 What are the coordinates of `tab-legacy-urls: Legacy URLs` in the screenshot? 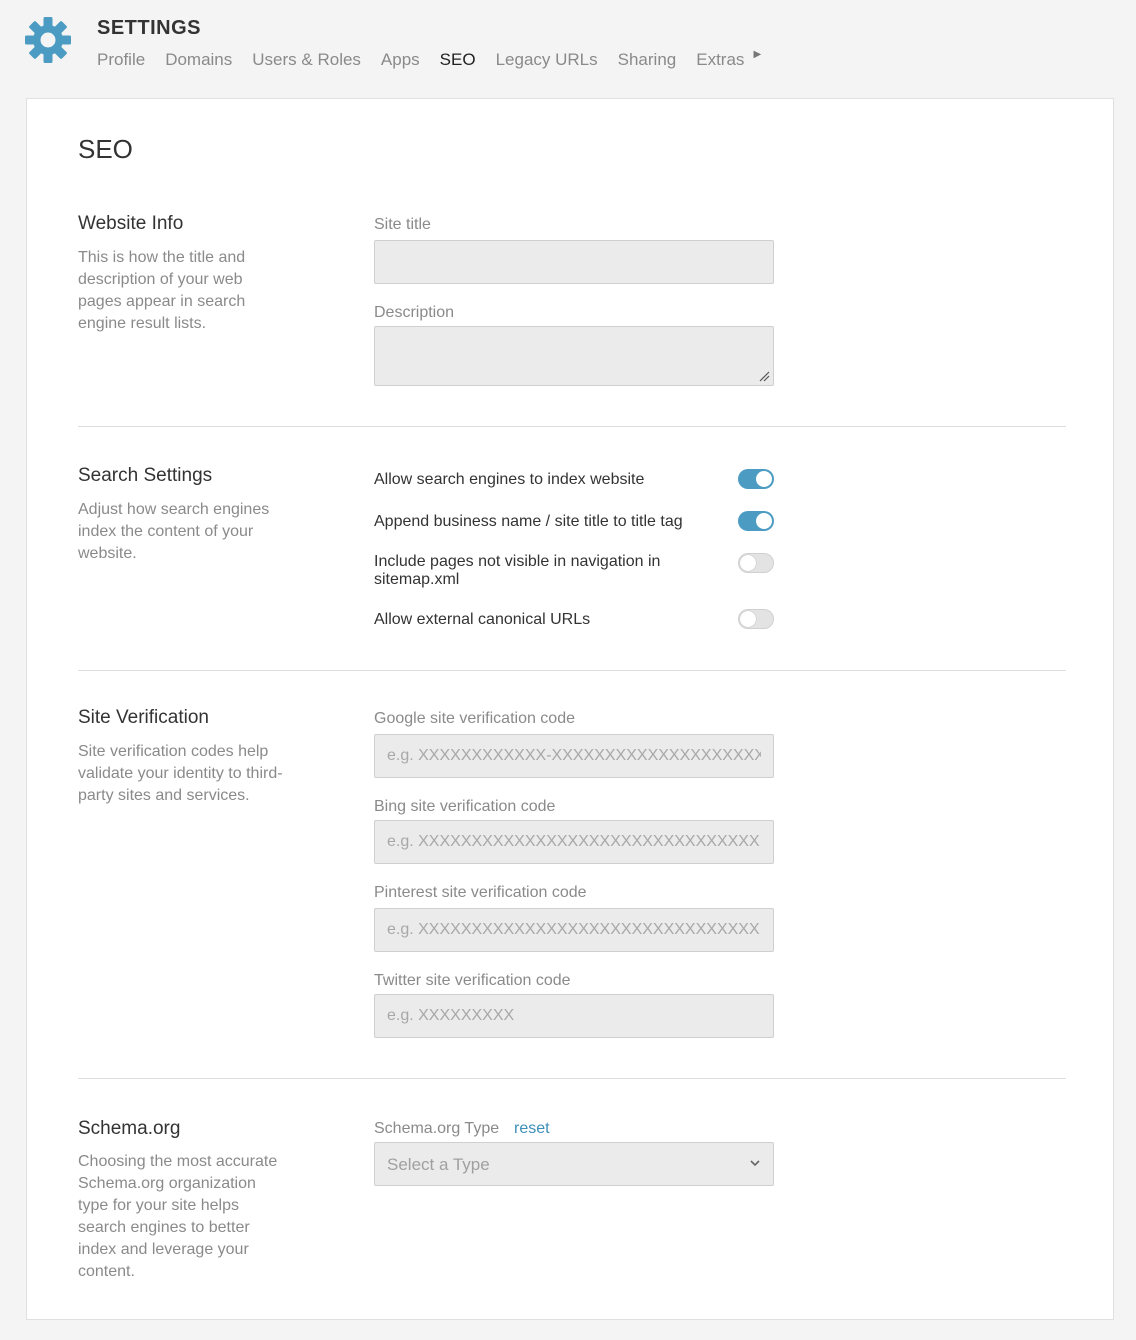 It's located at (547, 60).